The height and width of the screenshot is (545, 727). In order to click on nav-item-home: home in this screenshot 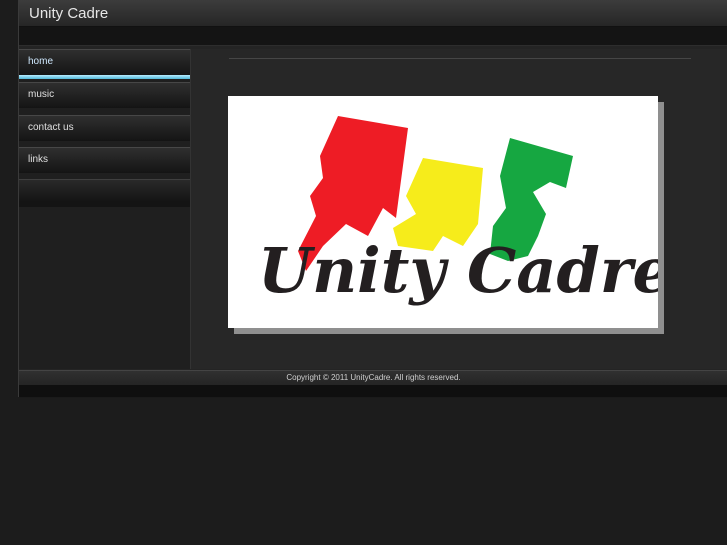, I will do `click(104, 64)`.